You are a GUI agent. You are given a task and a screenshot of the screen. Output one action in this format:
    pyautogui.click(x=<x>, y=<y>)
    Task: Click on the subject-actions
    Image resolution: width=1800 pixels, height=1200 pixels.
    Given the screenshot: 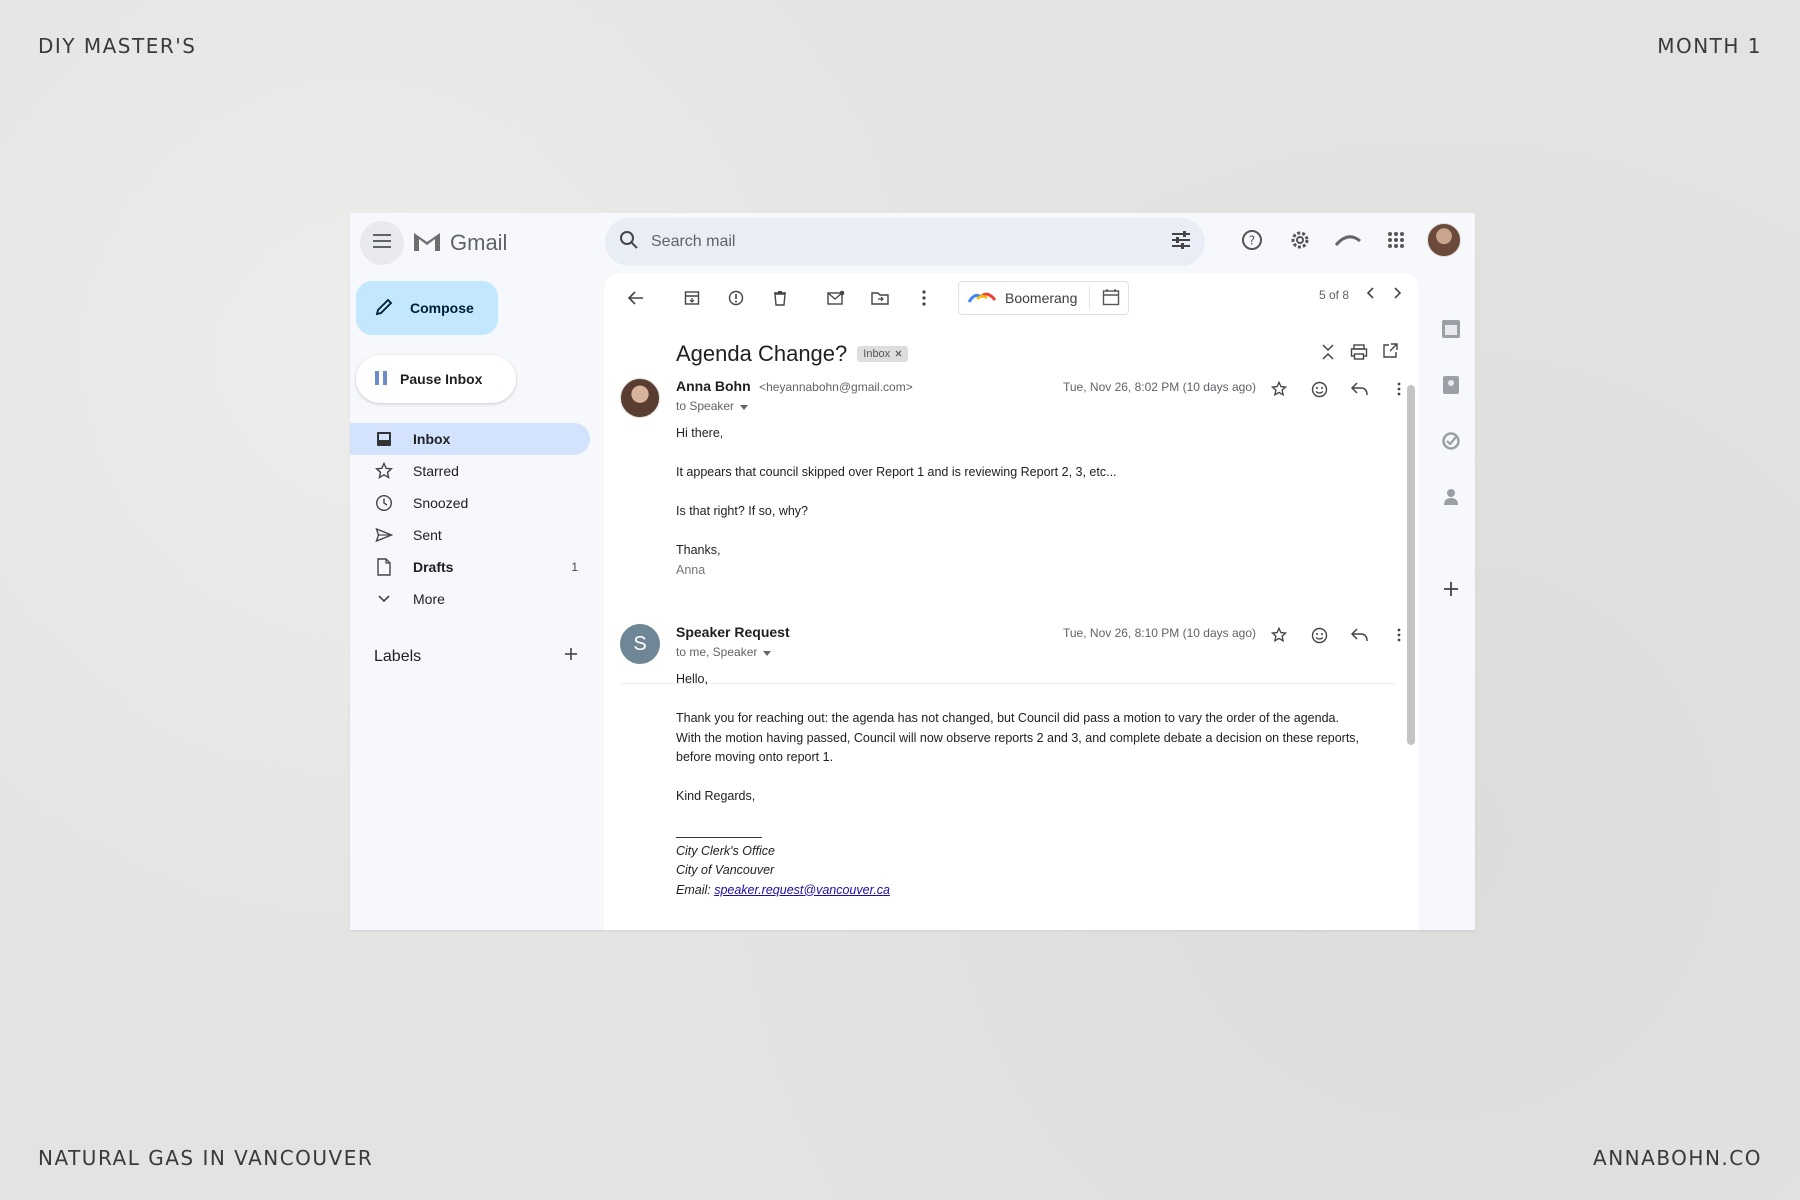 What is the action you would take?
    pyautogui.click(x=1359, y=354)
    